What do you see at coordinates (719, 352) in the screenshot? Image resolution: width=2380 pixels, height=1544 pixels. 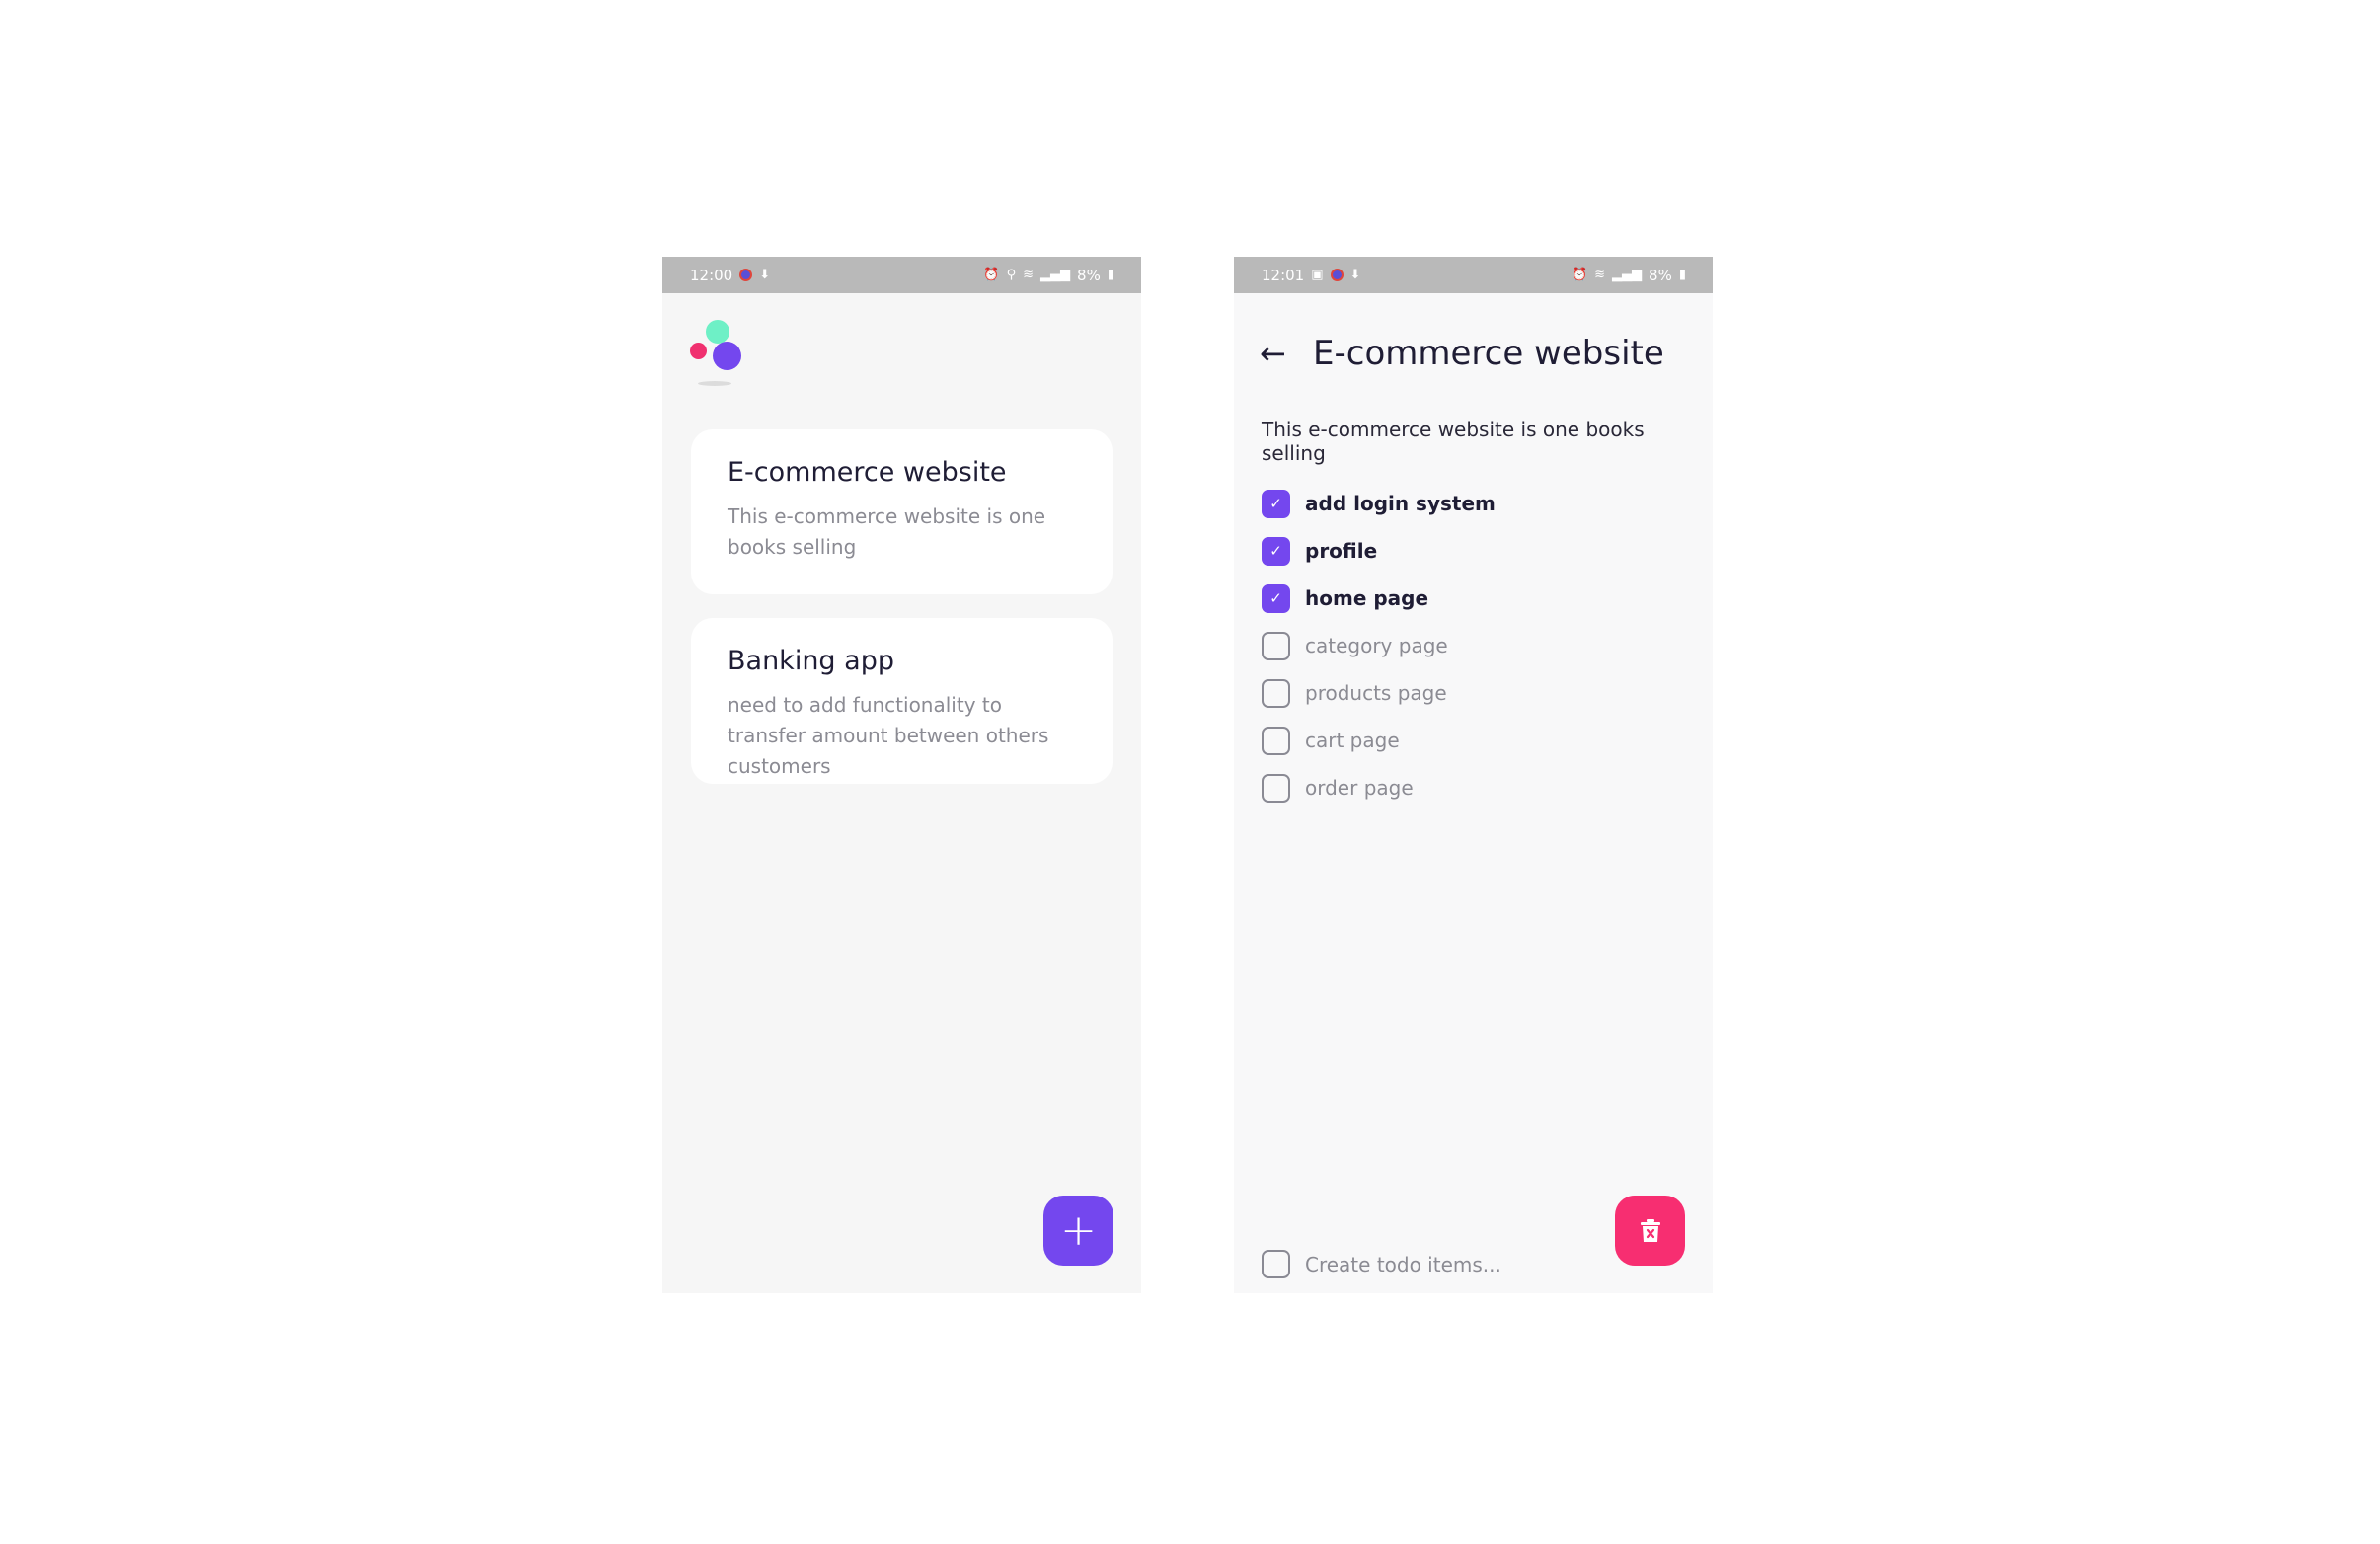 I see `app-logo-icon` at bounding box center [719, 352].